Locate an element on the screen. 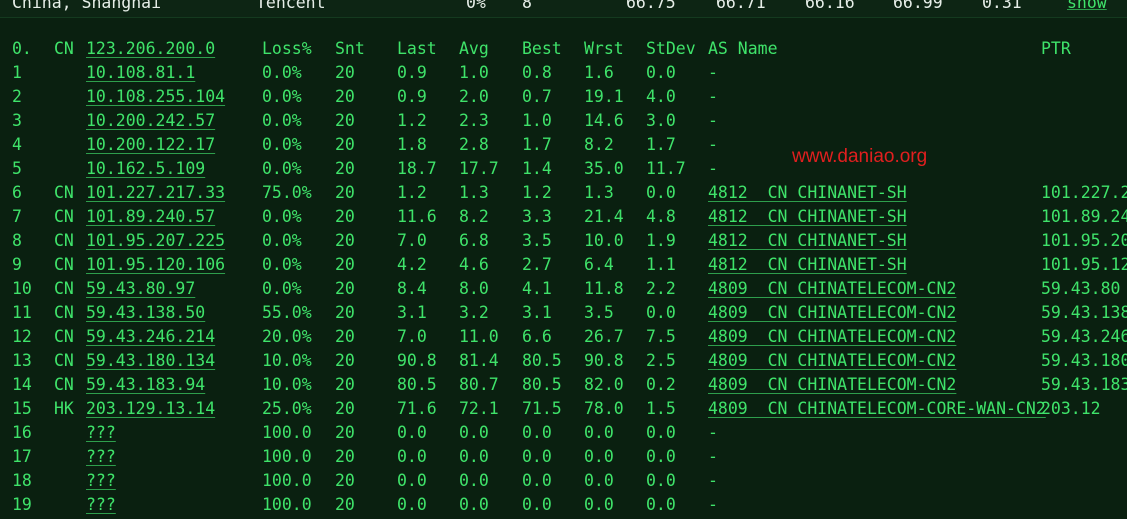 The image size is (1127, 519). host-link: 59.43.183.94 is located at coordinates (145, 385).